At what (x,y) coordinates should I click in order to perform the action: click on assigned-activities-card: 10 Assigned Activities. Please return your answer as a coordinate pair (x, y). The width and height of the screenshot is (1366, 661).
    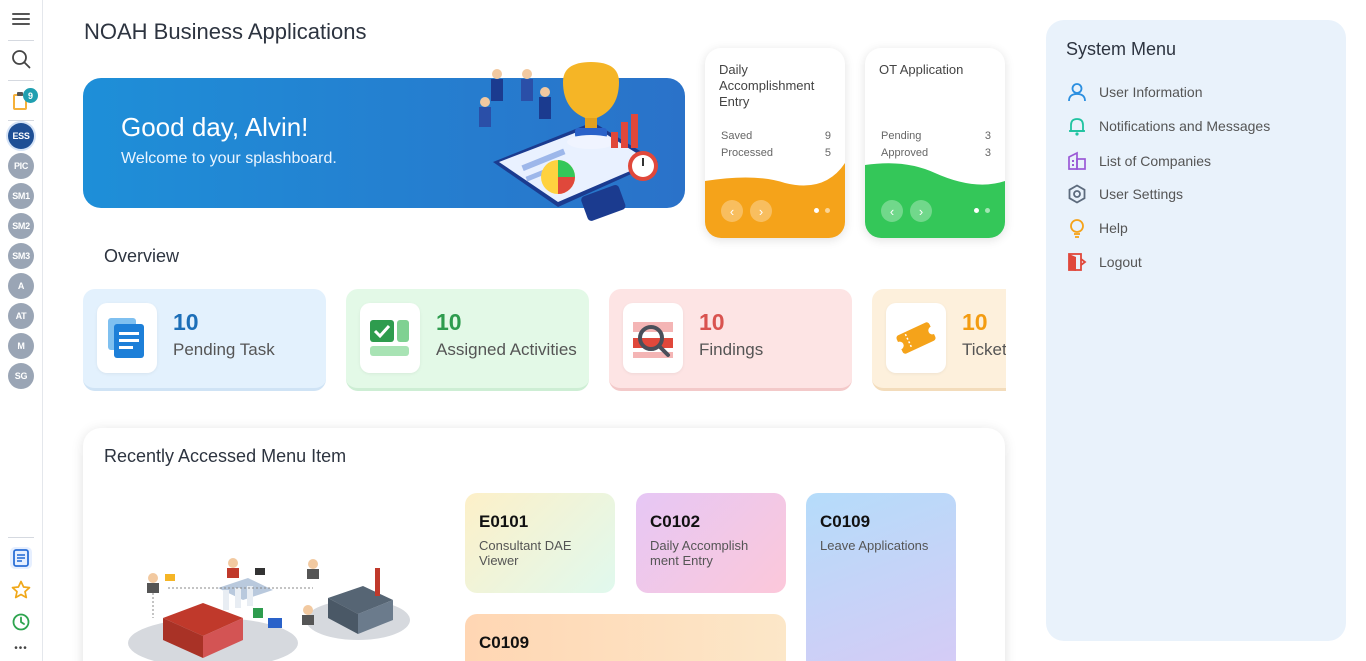
    Looking at the image, I should click on (467, 340).